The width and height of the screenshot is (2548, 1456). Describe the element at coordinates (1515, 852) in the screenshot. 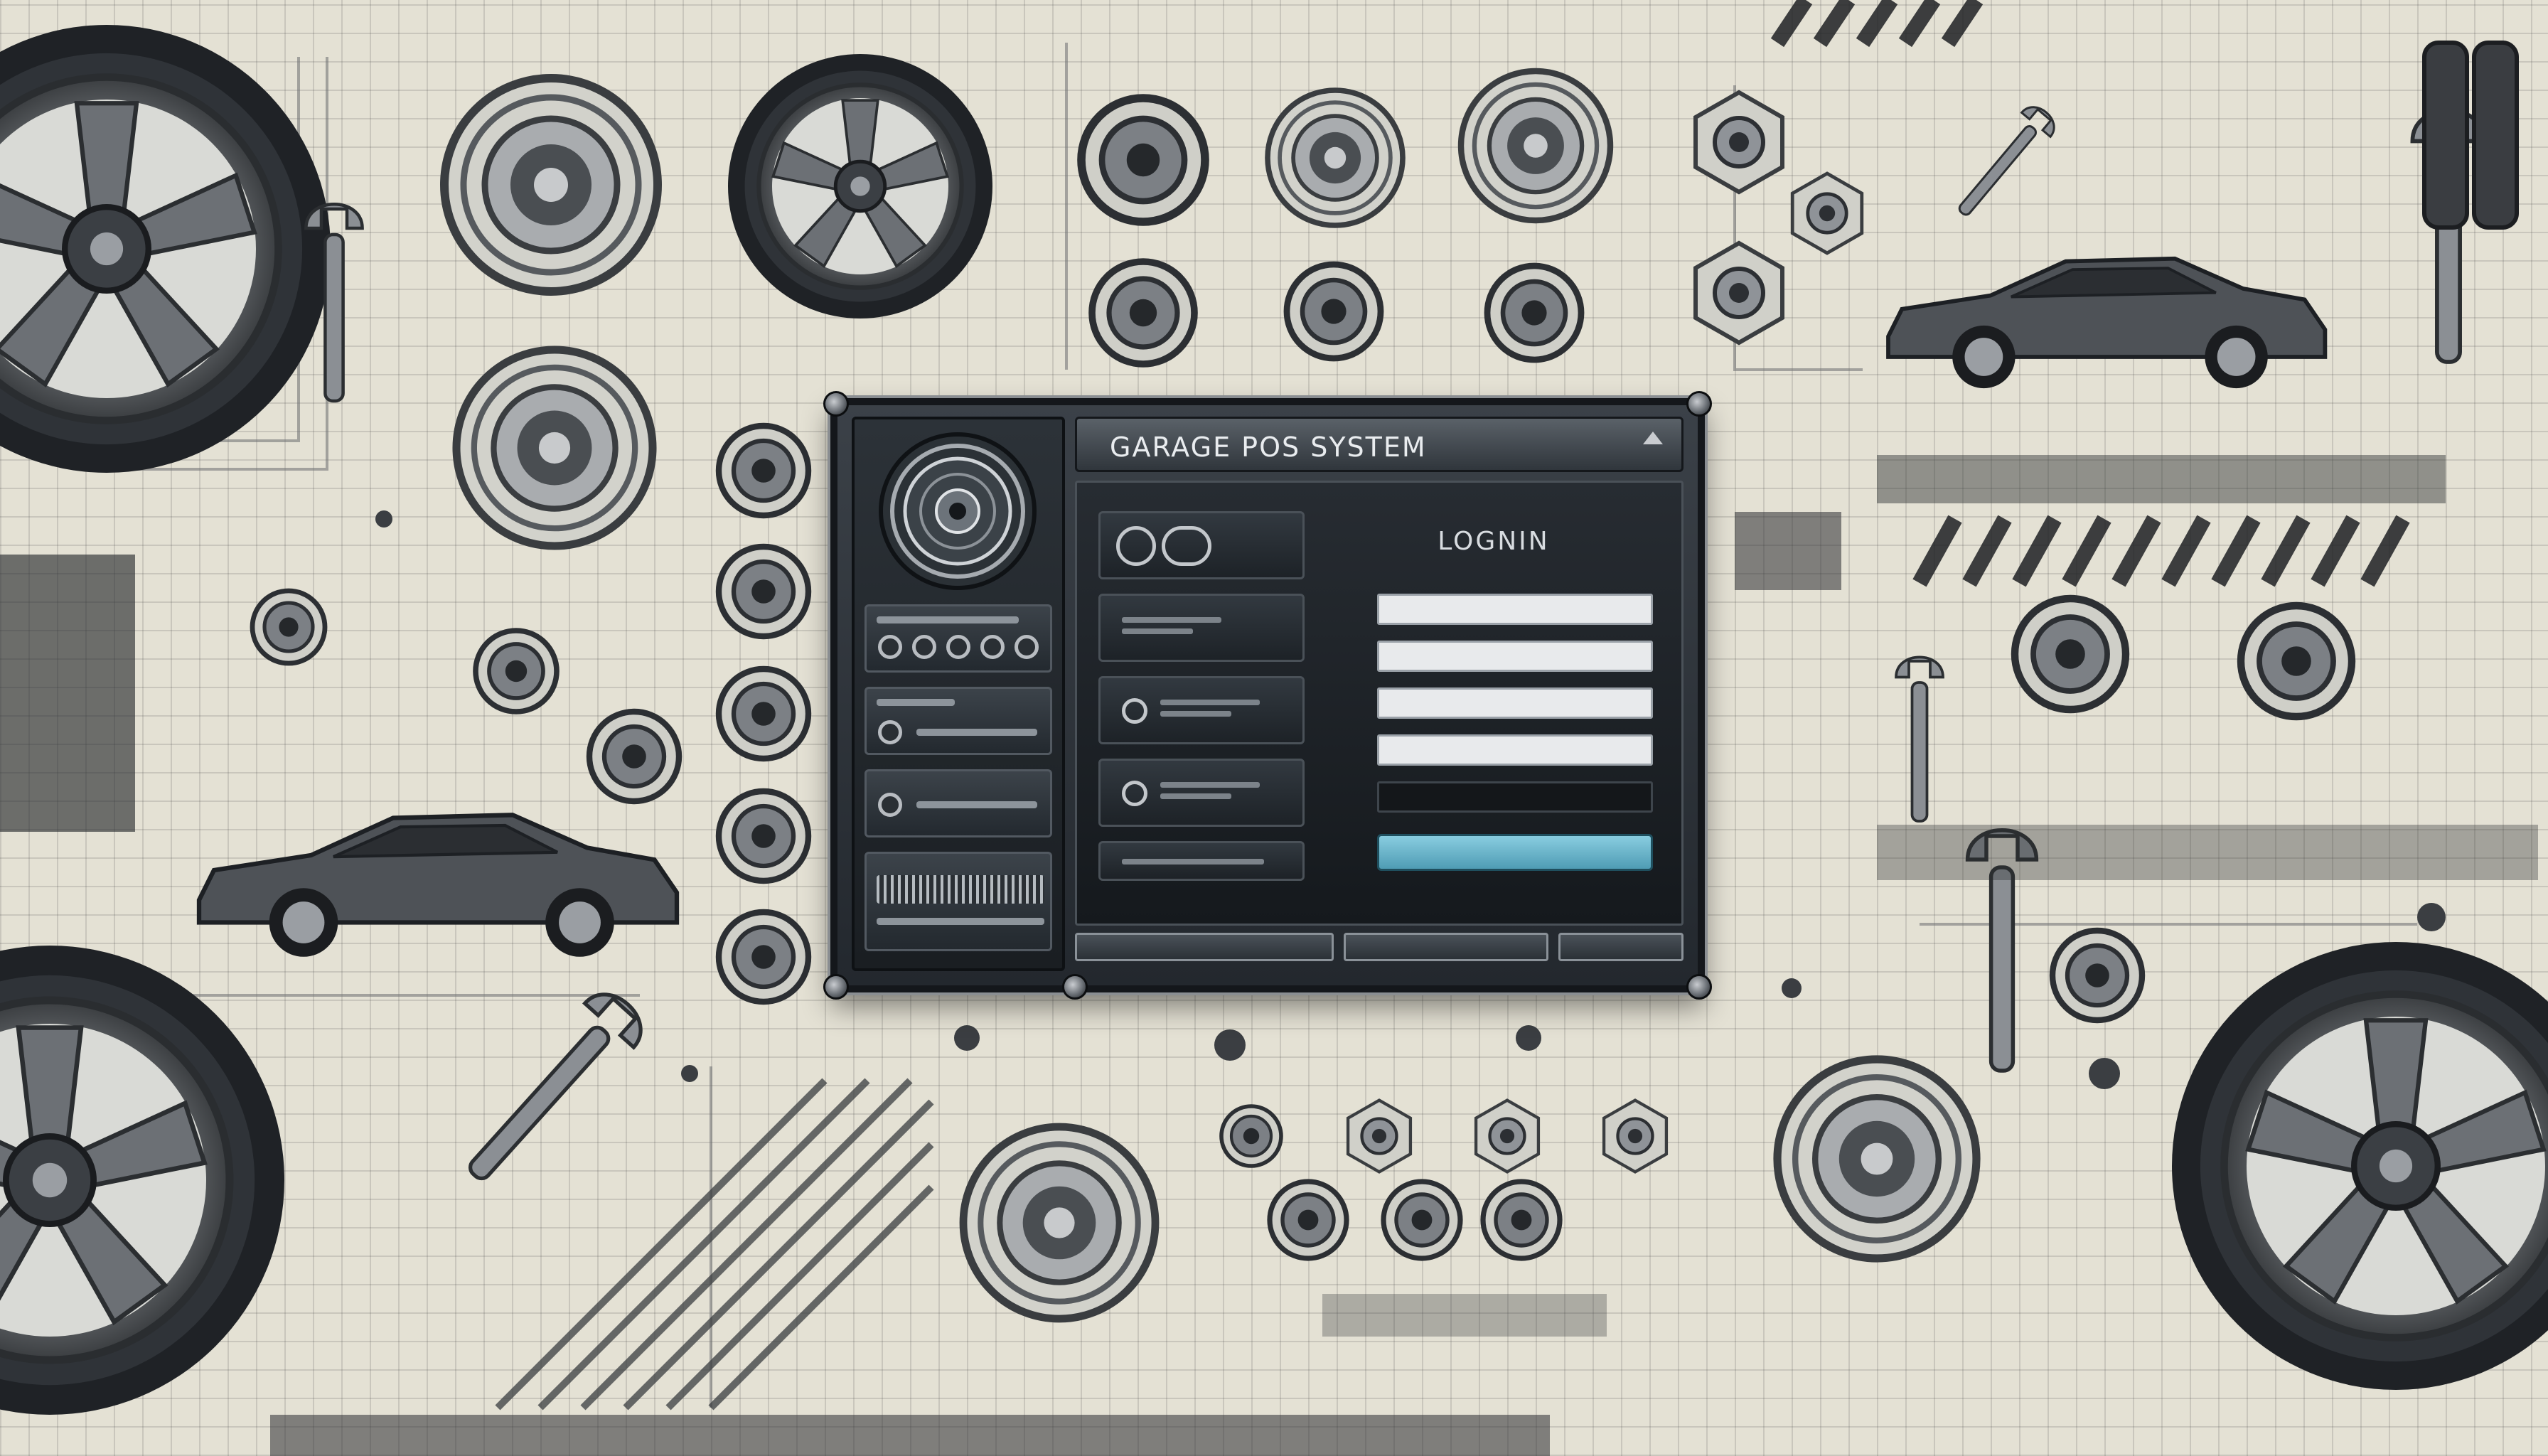

I see `login-button` at that location.